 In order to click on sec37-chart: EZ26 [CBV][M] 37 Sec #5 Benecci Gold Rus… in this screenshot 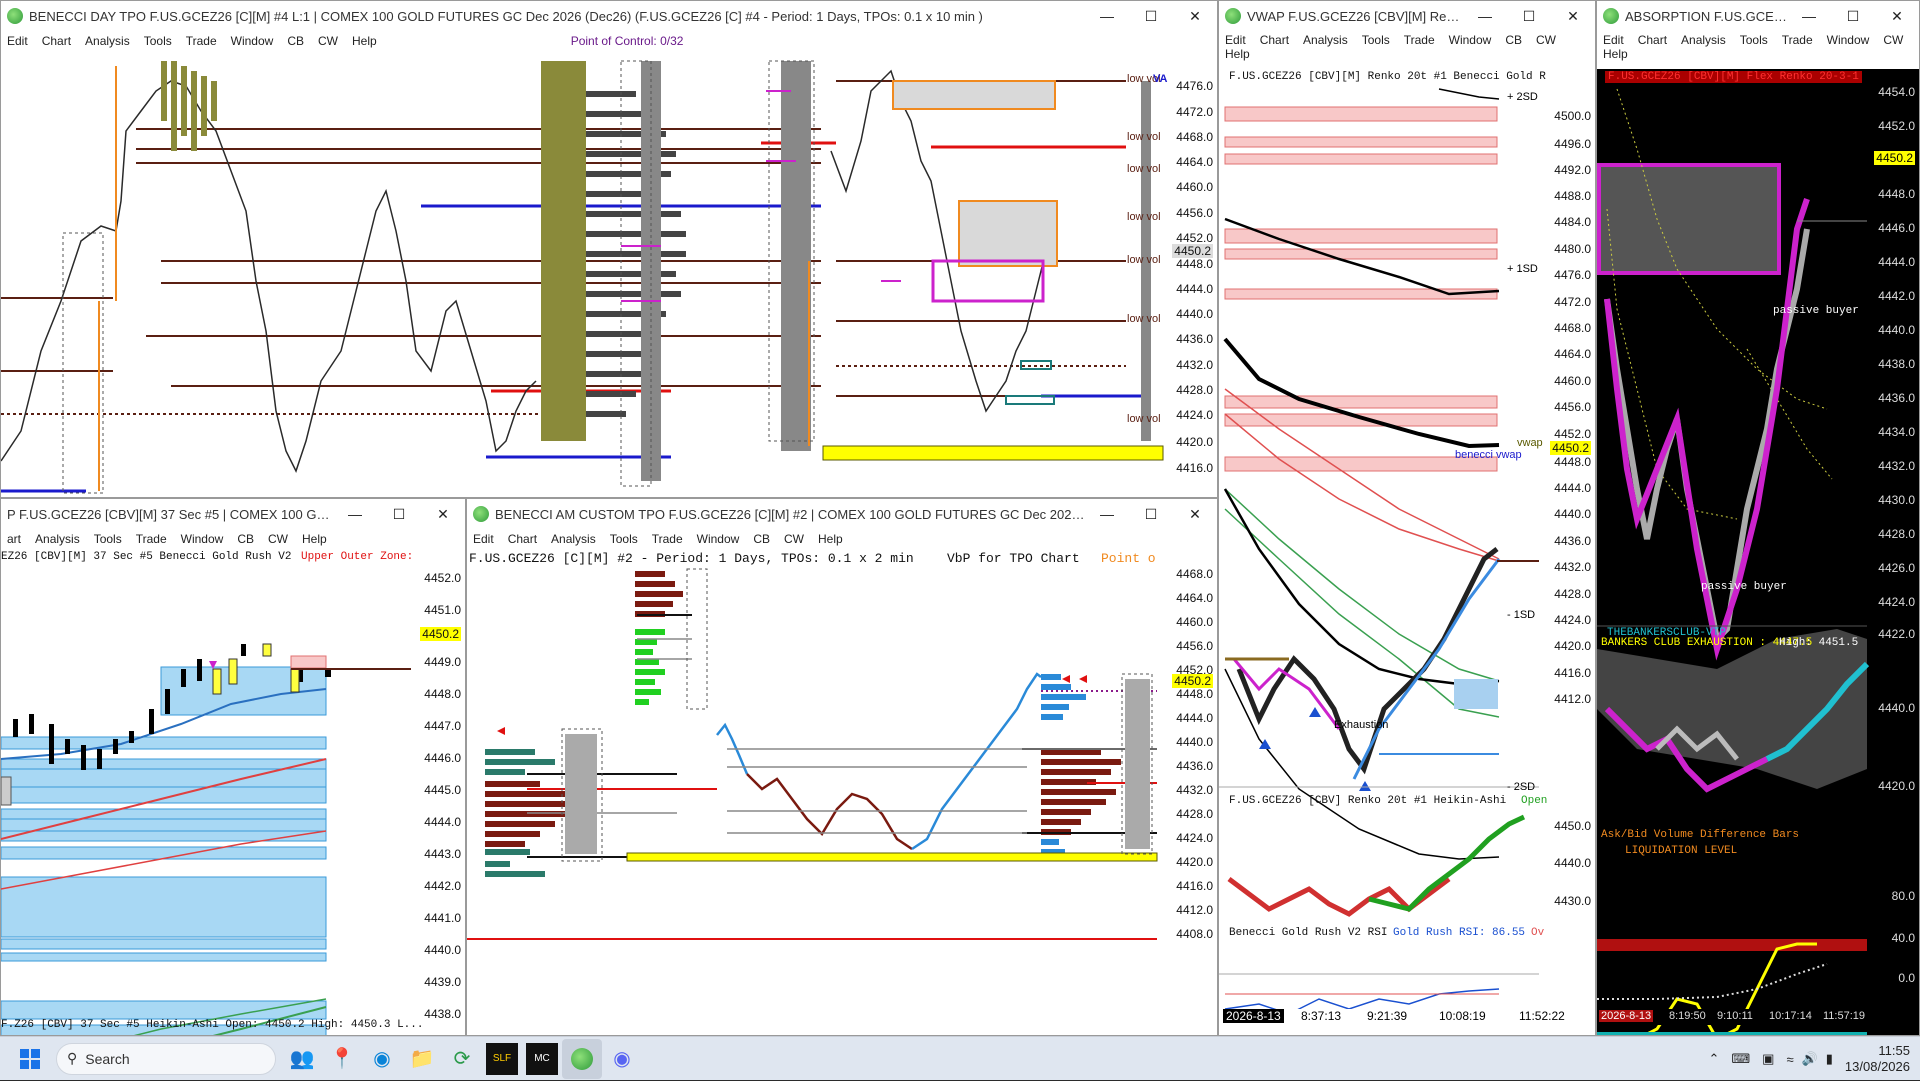, I will do `click(233, 792)`.